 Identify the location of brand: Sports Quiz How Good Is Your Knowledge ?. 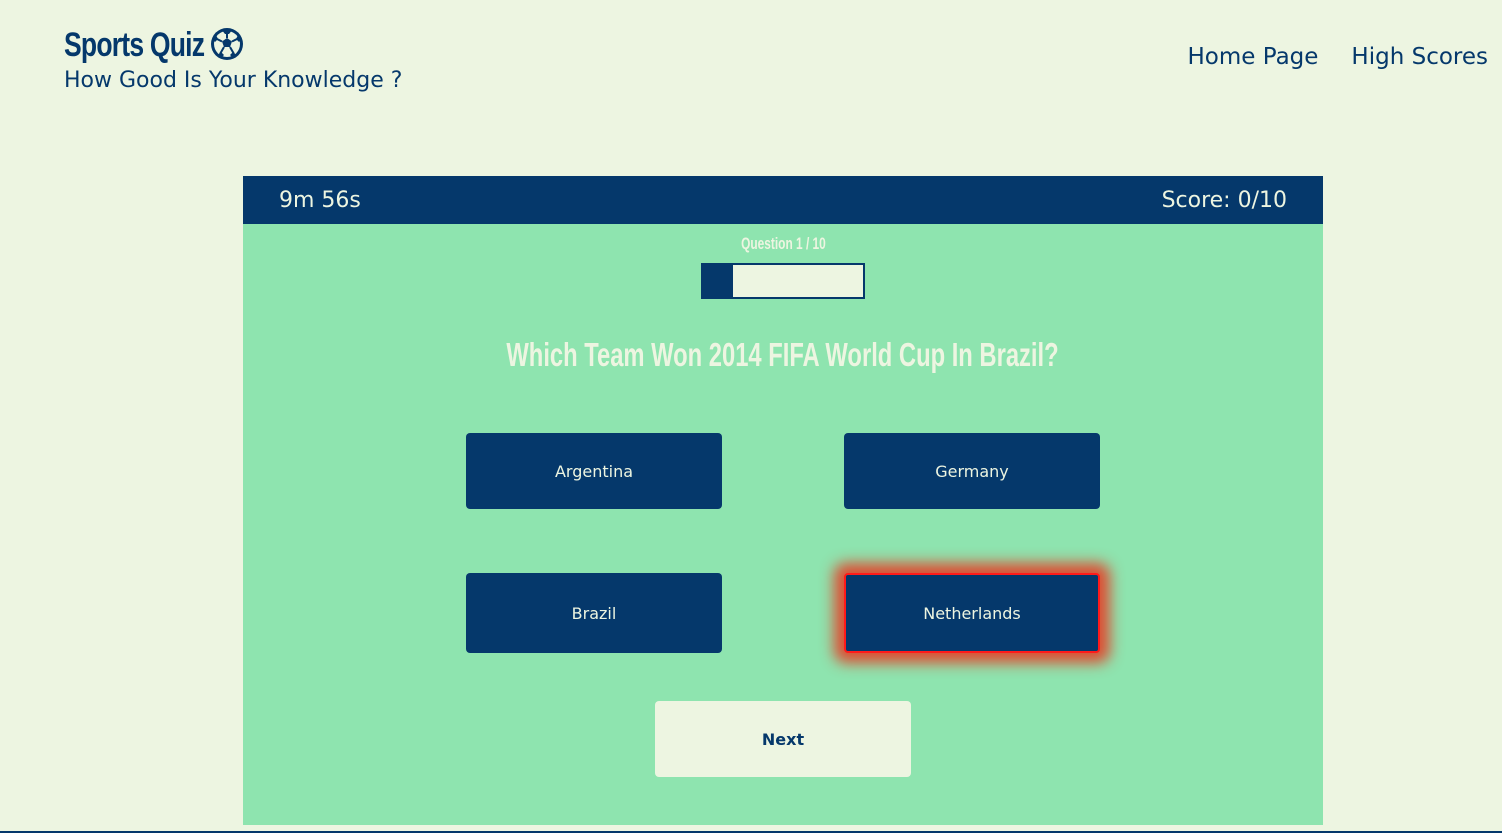
(233, 59).